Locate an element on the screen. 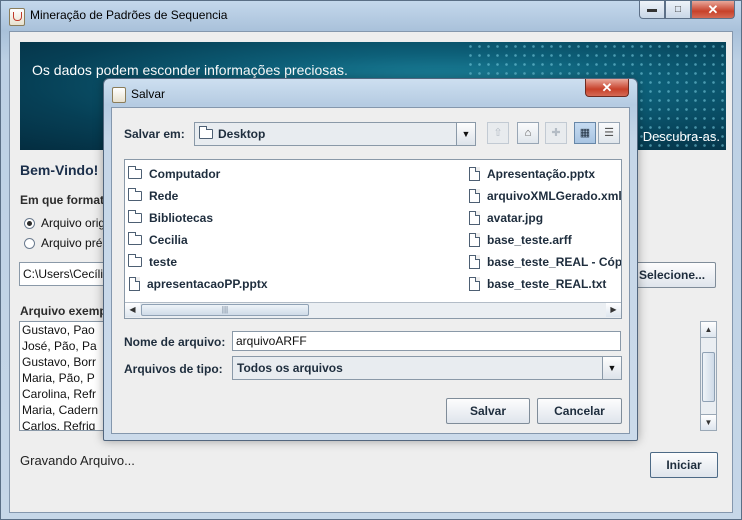  save-in-label: Salvar em: is located at coordinates (154, 134).